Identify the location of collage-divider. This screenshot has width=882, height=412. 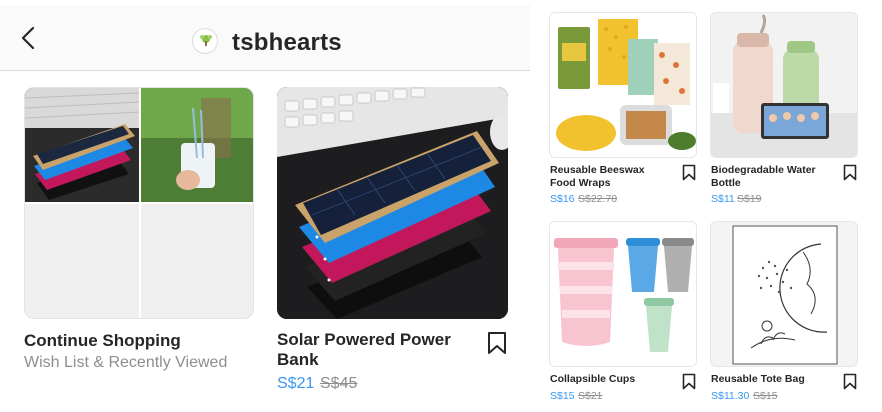
(139, 203).